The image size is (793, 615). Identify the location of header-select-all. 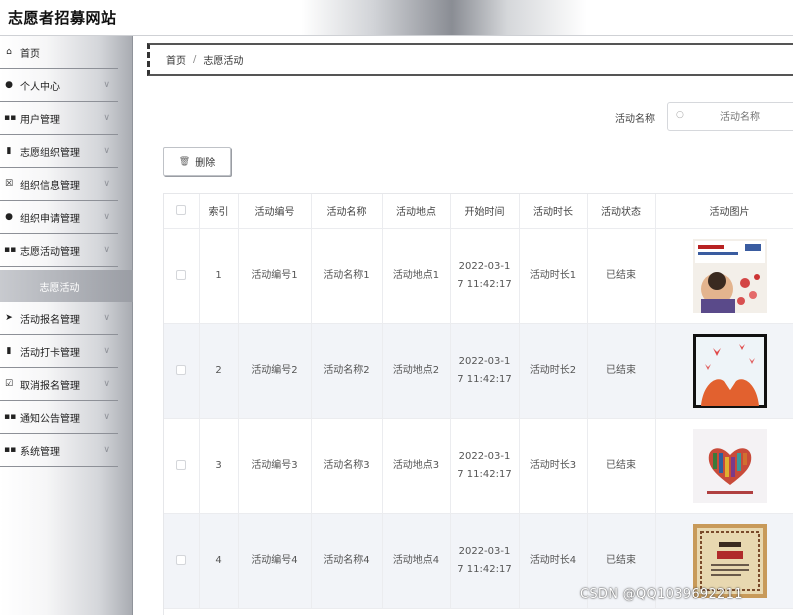
(182, 211).